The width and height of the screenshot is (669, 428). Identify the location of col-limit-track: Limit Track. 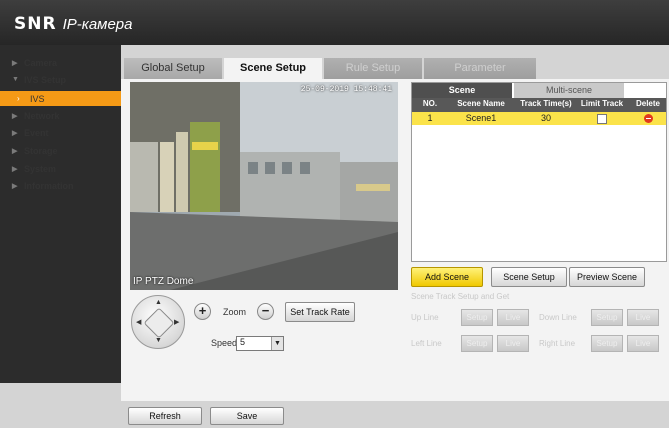
(602, 103).